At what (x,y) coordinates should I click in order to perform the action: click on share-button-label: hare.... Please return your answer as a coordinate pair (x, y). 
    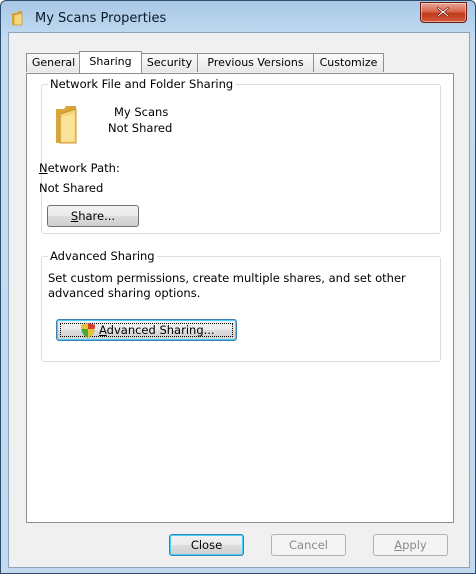
    Looking at the image, I should click on (97, 216).